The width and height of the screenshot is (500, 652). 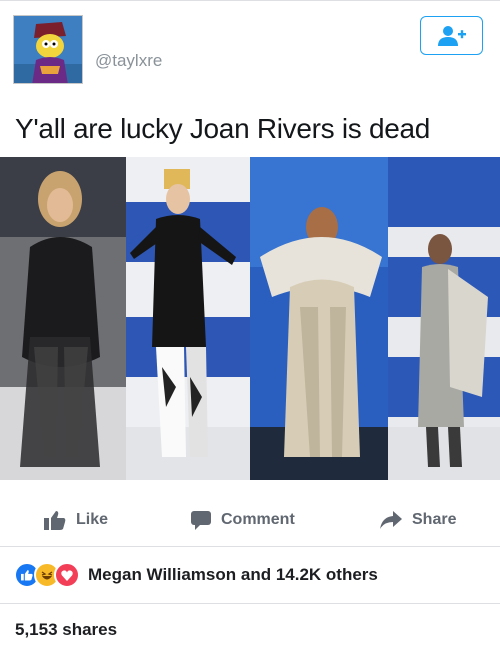 I want to click on action-bar: Like Comment Share, so click(x=250, y=520).